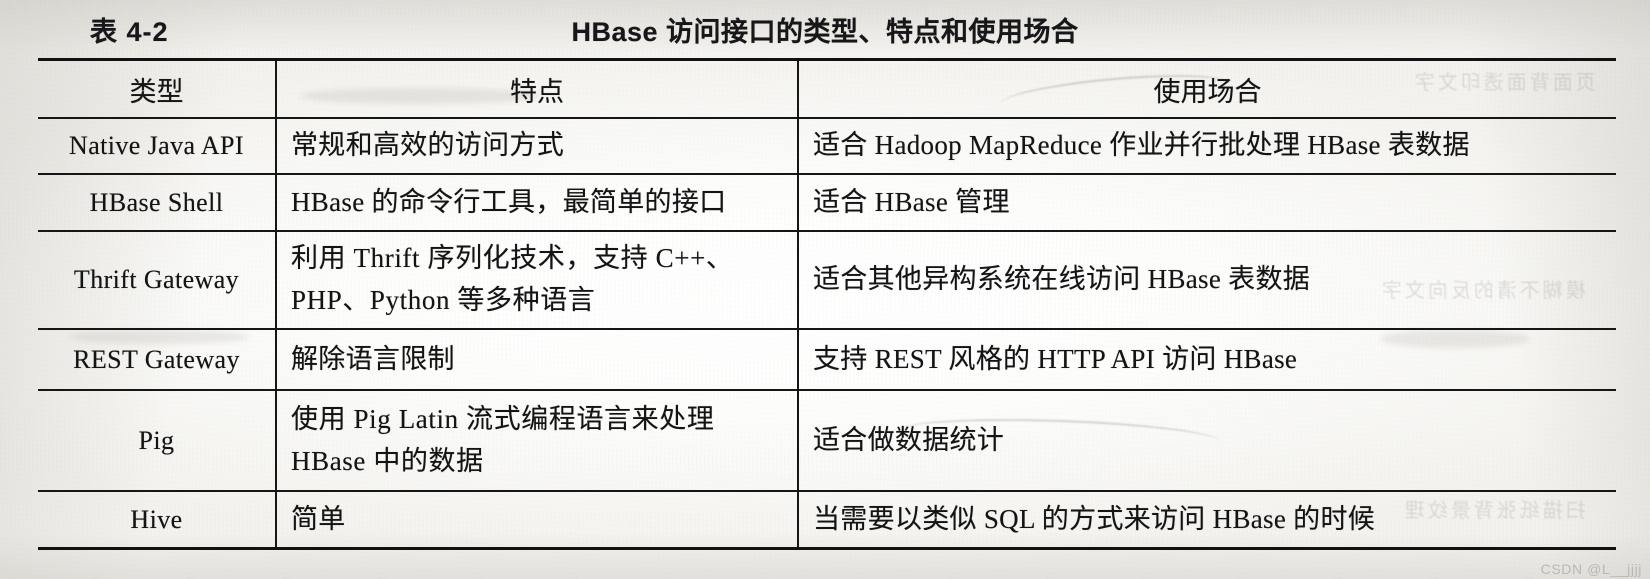  What do you see at coordinates (909, 439) in the screenshot?
I see `usecase-line: 适合做数据统计` at bounding box center [909, 439].